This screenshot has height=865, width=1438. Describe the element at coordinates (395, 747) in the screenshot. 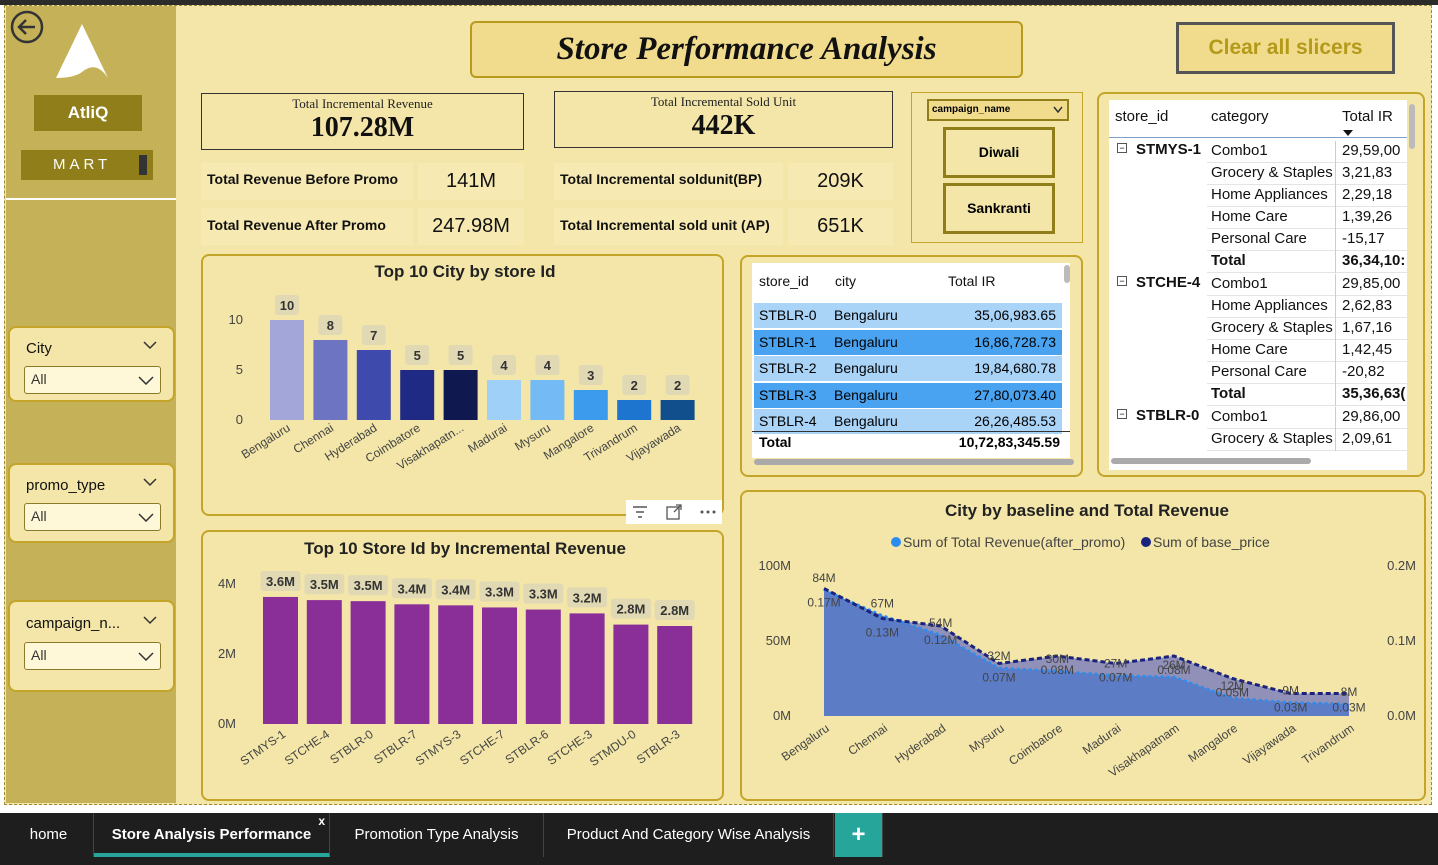

I see `x-tick-label: STBLR-7` at that location.